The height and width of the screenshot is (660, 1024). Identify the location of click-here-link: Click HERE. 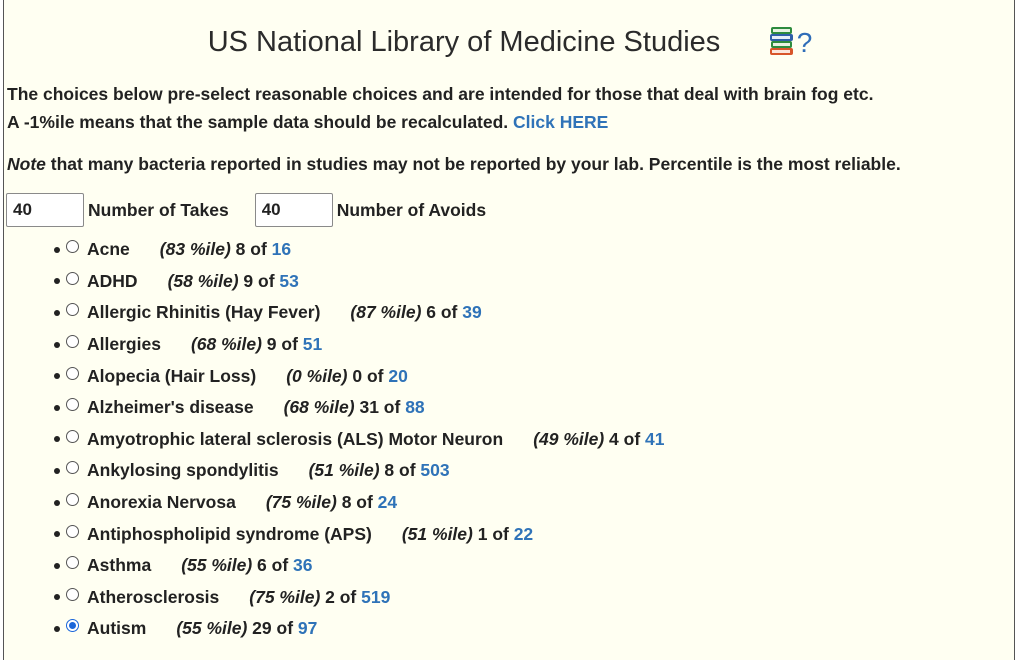
(560, 122).